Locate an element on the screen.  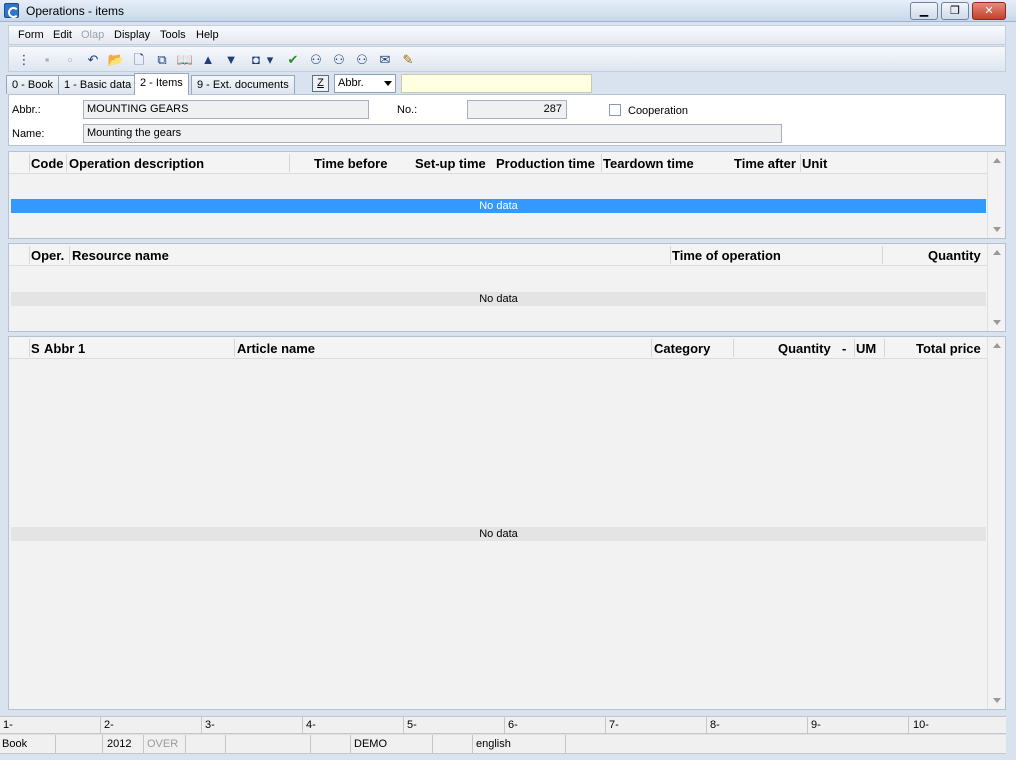
tab-ext-documents: 9 - Ext. documents is located at coordinates (243, 84).